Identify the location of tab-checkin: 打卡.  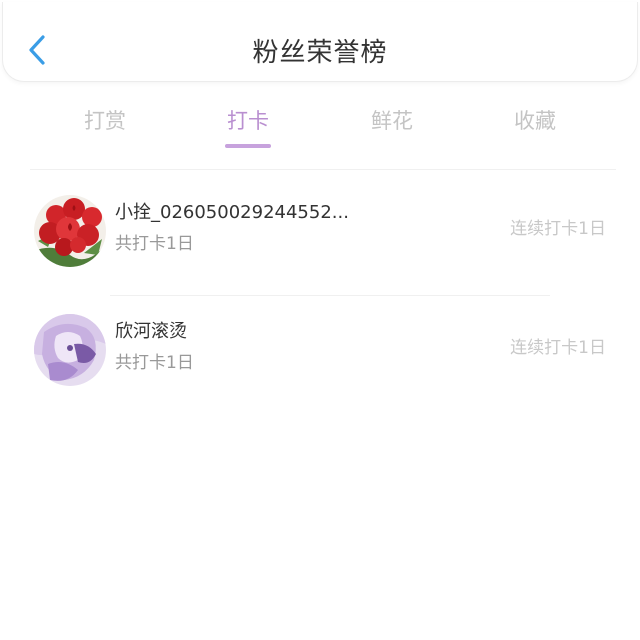
(248, 125).